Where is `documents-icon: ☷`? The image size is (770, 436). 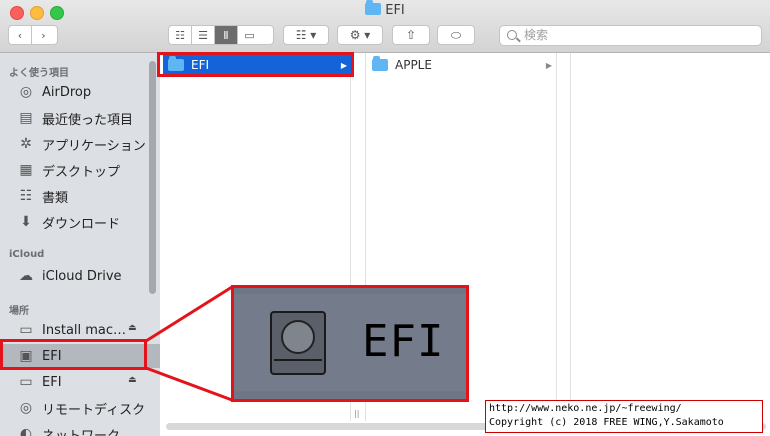
documents-icon: ☷ is located at coordinates (26, 196).